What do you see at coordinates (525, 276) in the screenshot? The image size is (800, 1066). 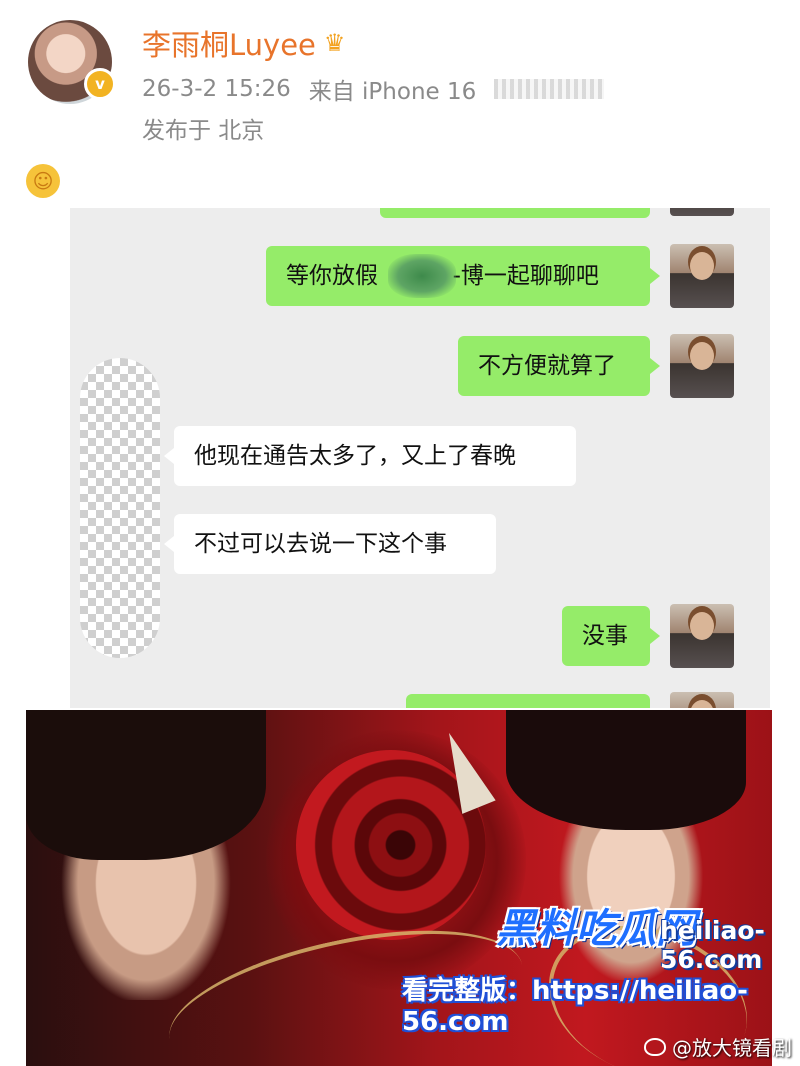 I see `message-text-part2: -博一起聊聊吧` at bounding box center [525, 276].